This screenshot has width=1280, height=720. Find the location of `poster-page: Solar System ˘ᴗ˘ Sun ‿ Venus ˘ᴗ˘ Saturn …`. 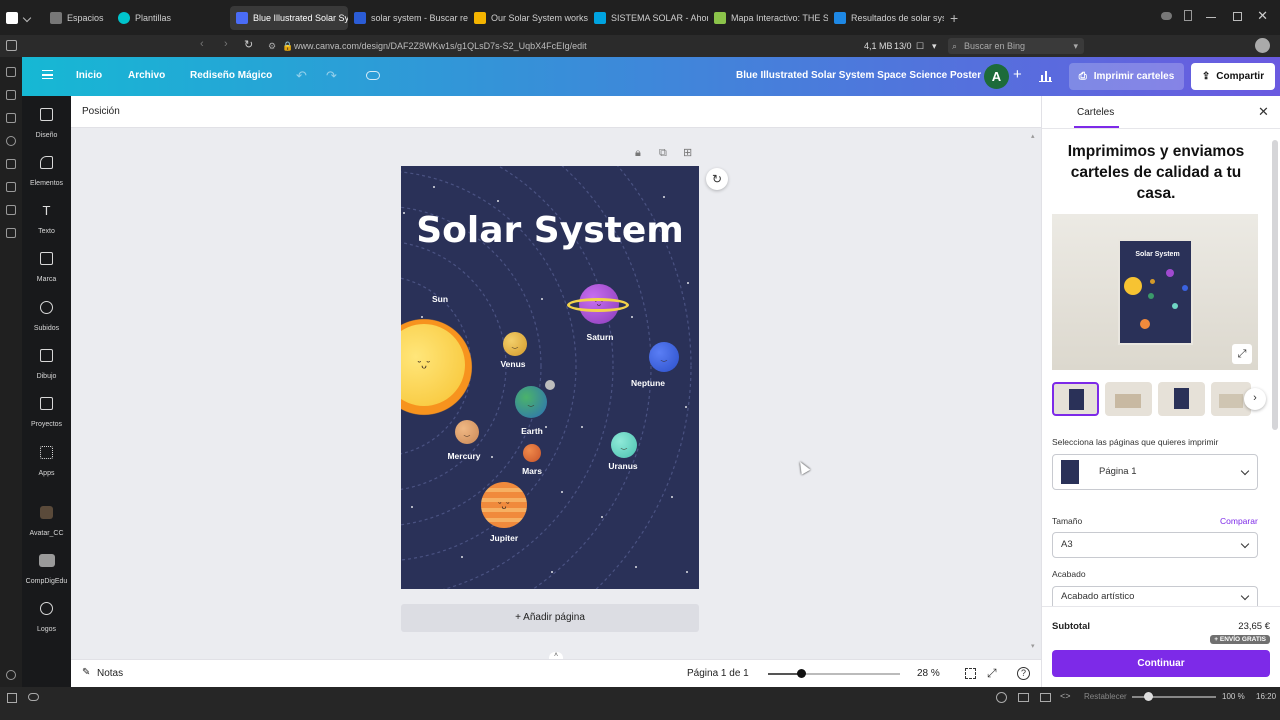

poster-page: Solar System ˘ᴗ˘ Sun ‿ Venus ˘ᴗ˘ Saturn … is located at coordinates (550, 377).